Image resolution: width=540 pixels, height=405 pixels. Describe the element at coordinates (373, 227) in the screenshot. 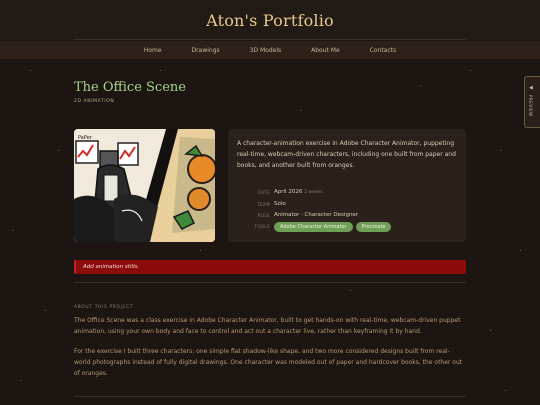

I see `tool-tag-procreate: Procreate` at that location.